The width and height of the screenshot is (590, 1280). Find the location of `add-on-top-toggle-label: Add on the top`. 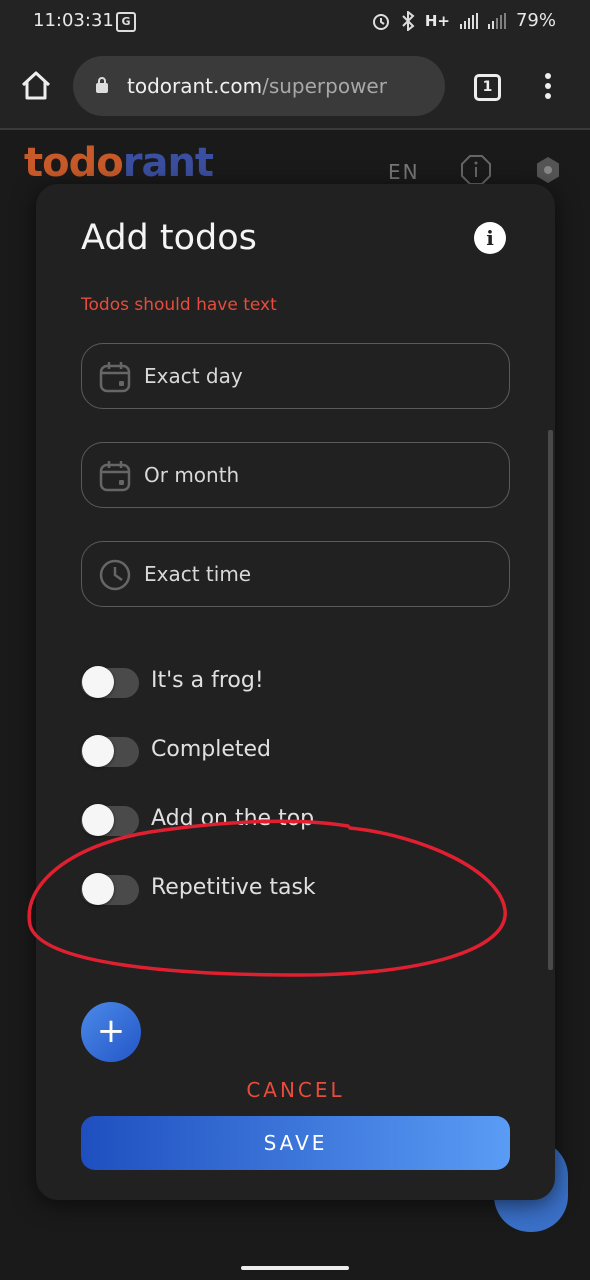

add-on-top-toggle-label: Add on the top is located at coordinates (233, 818).